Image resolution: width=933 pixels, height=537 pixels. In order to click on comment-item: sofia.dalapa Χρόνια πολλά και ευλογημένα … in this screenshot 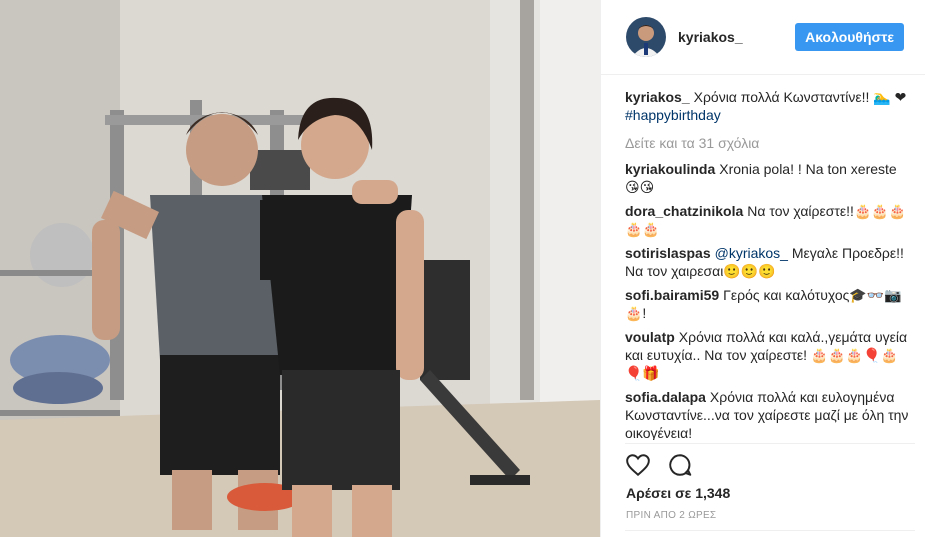, I will do `click(770, 414)`.